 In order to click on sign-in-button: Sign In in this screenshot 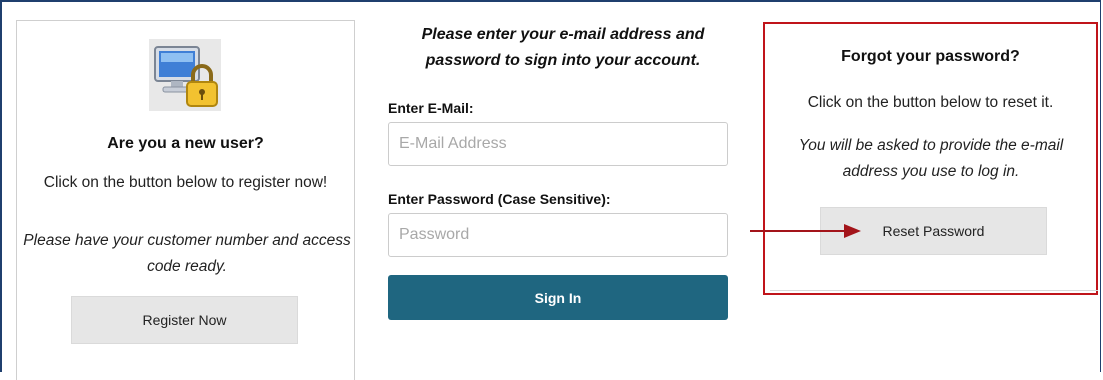, I will do `click(558, 297)`.